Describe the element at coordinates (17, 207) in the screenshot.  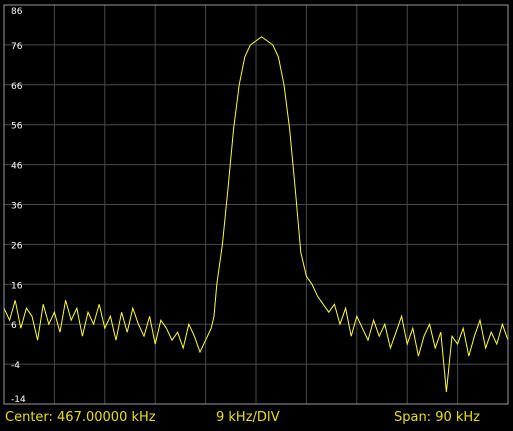
I see `y-tick-label: 36` at that location.